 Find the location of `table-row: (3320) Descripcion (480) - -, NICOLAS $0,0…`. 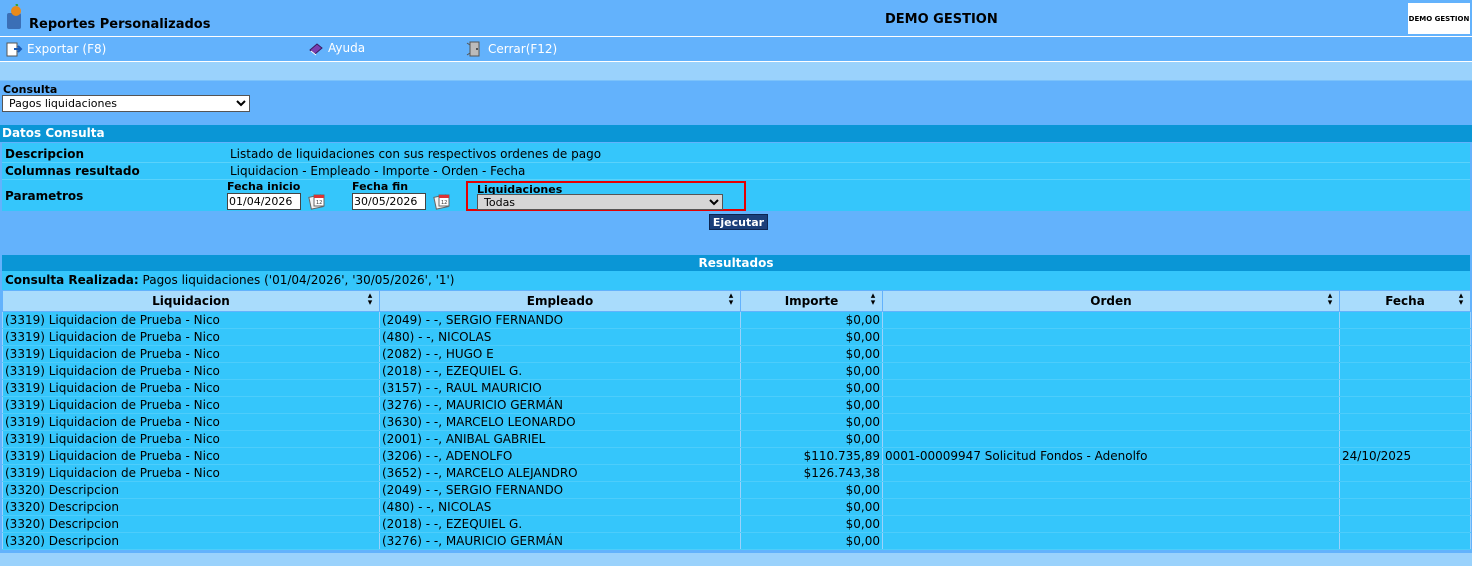

table-row: (3320) Descripcion (480) - -, NICOLAS $0,0… is located at coordinates (736, 507).